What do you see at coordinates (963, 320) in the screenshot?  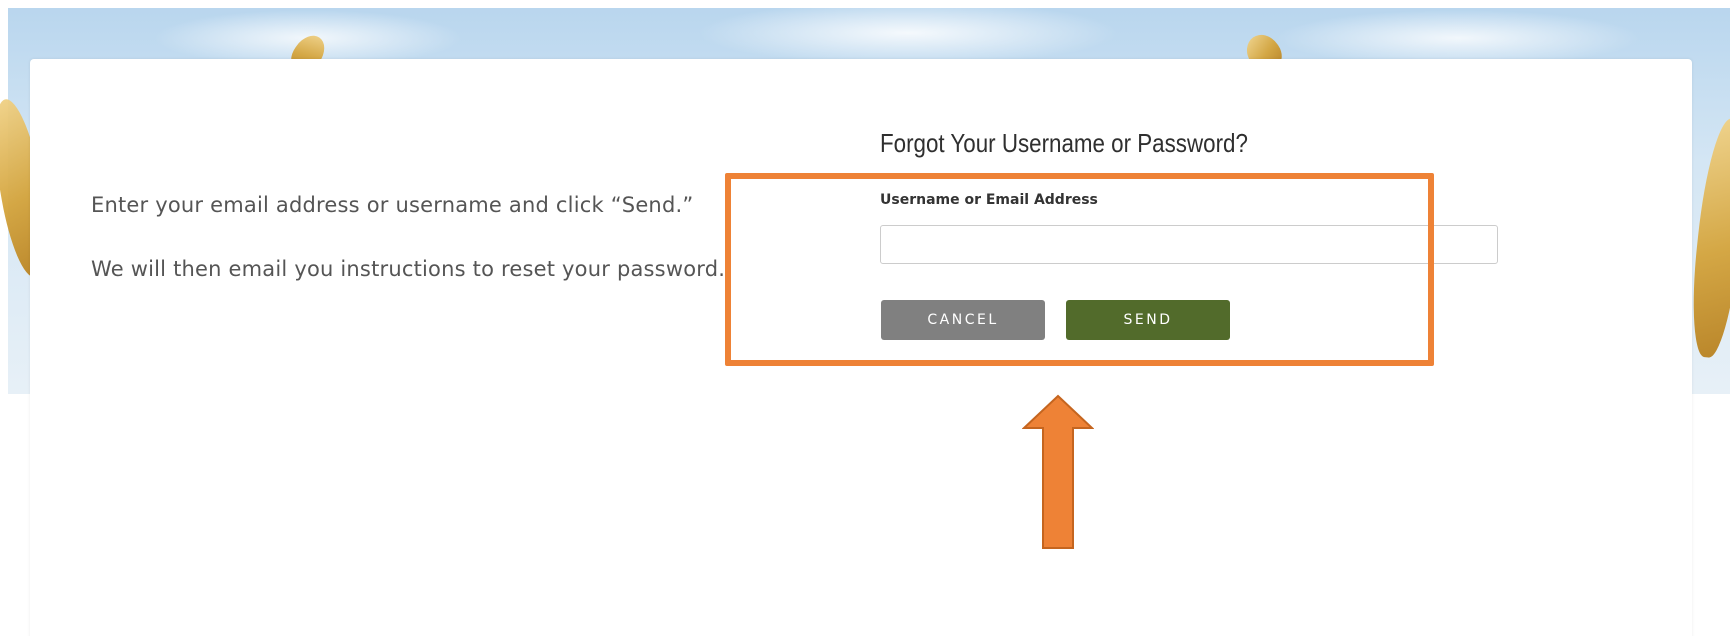 I see `cancel-button: CANCEL` at bounding box center [963, 320].